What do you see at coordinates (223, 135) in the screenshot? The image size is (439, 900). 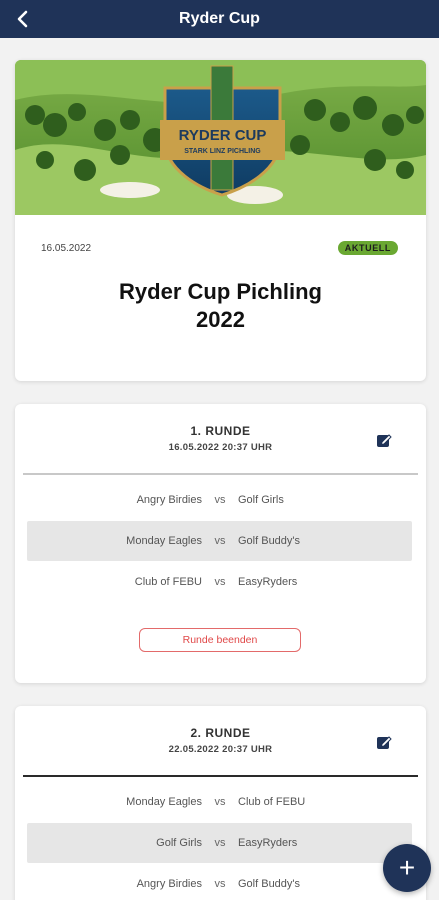 I see `logo-text: RYDER CUP` at bounding box center [223, 135].